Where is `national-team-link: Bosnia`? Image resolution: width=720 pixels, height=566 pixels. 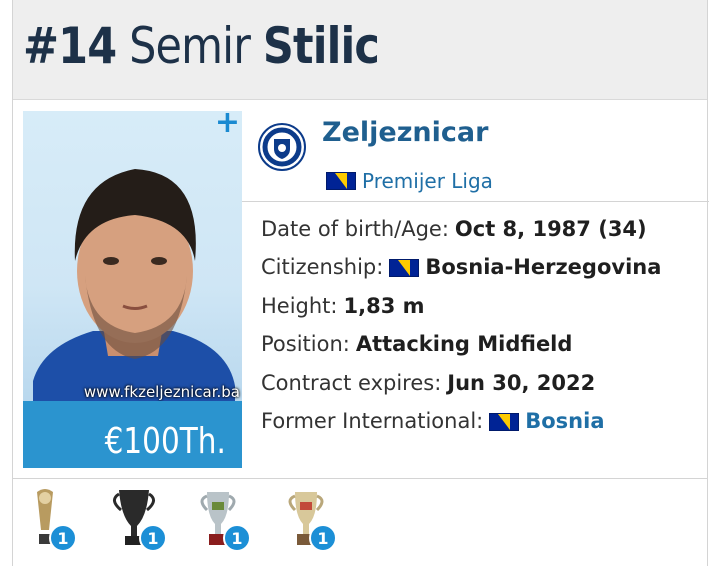
national-team-link: Bosnia is located at coordinates (564, 421).